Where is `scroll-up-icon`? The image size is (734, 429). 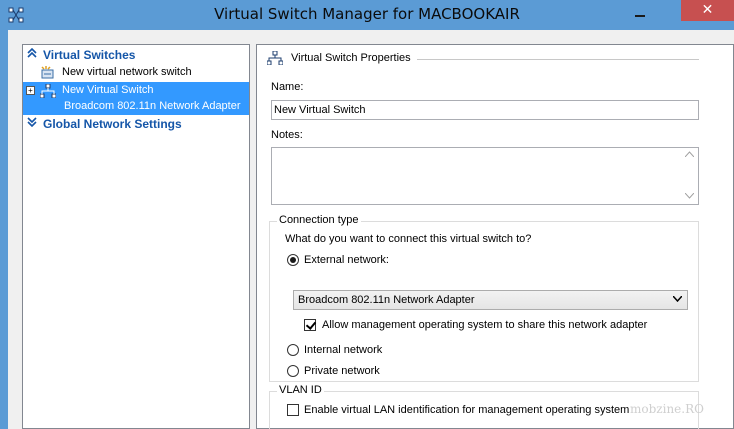
scroll-up-icon is located at coordinates (689, 154).